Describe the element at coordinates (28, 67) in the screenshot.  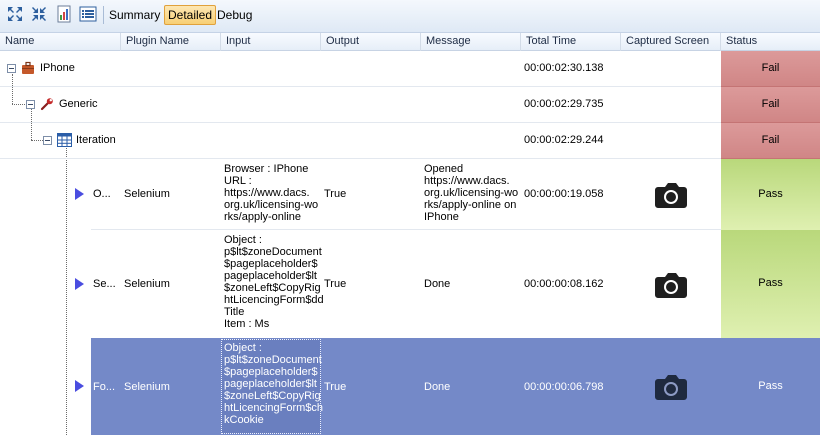
I see `suite-briefcase-icon` at that location.